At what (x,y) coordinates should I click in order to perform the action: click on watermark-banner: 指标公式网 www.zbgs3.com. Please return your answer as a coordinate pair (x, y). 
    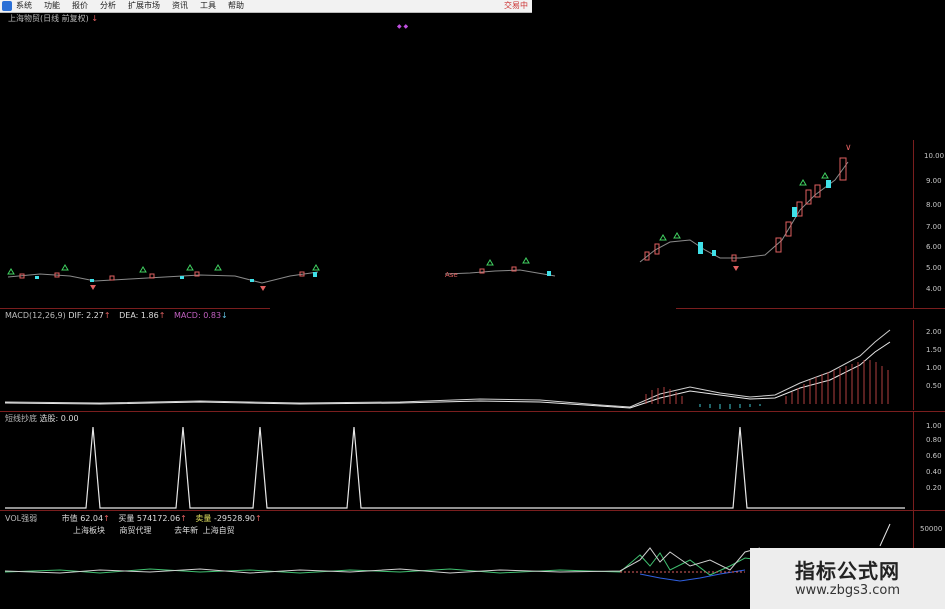
    Looking at the image, I should click on (847, 578).